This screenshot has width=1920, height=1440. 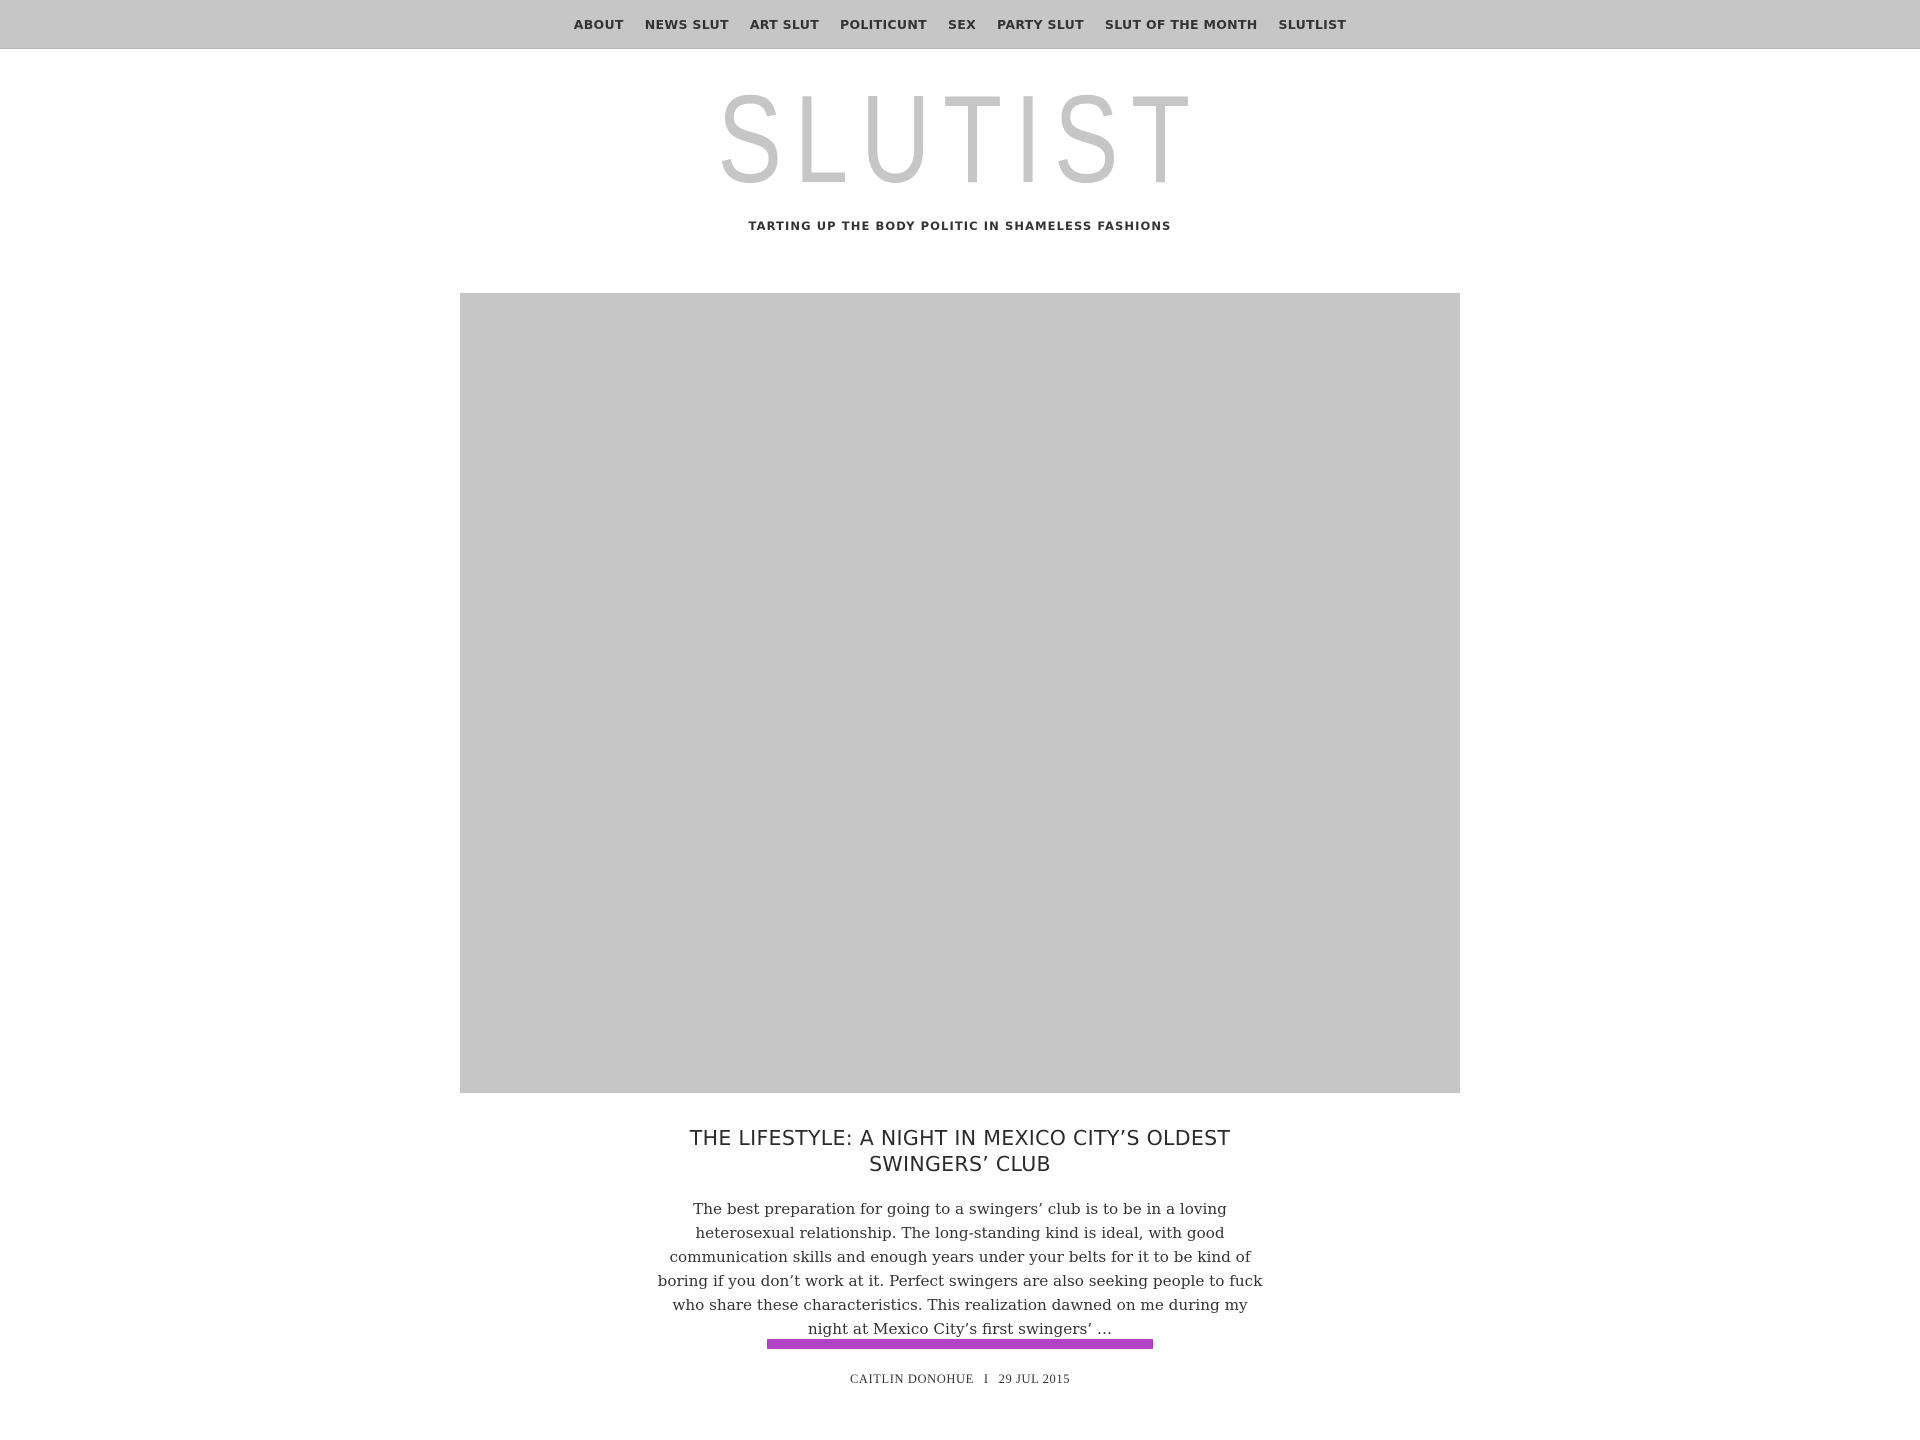 What do you see at coordinates (1312, 24) in the screenshot?
I see `nav-item-slutlist: SLUTLIST` at bounding box center [1312, 24].